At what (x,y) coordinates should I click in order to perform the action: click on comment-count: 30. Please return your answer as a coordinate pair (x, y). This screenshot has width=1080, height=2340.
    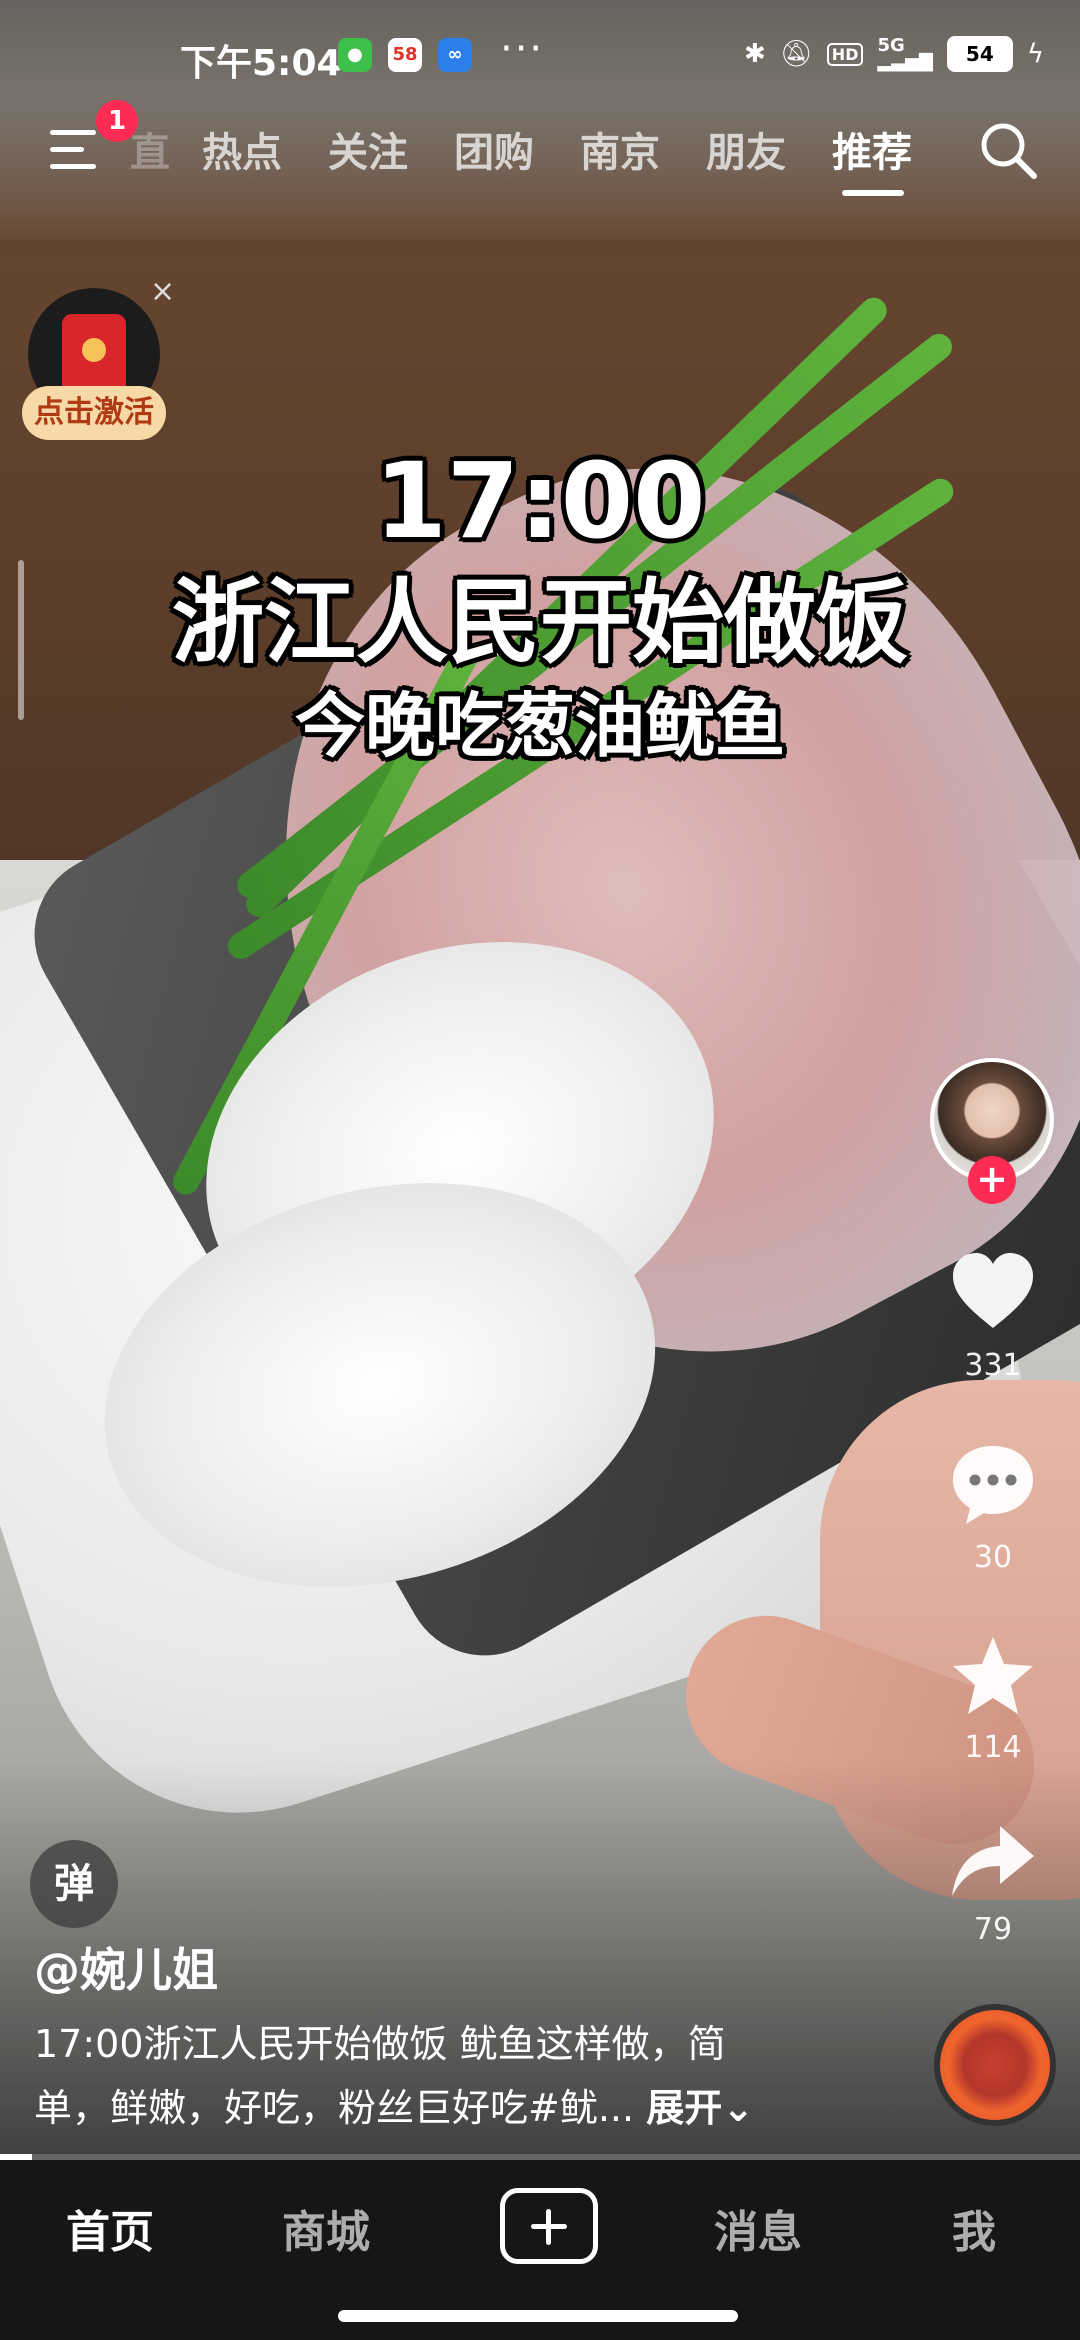
    Looking at the image, I should click on (993, 1557).